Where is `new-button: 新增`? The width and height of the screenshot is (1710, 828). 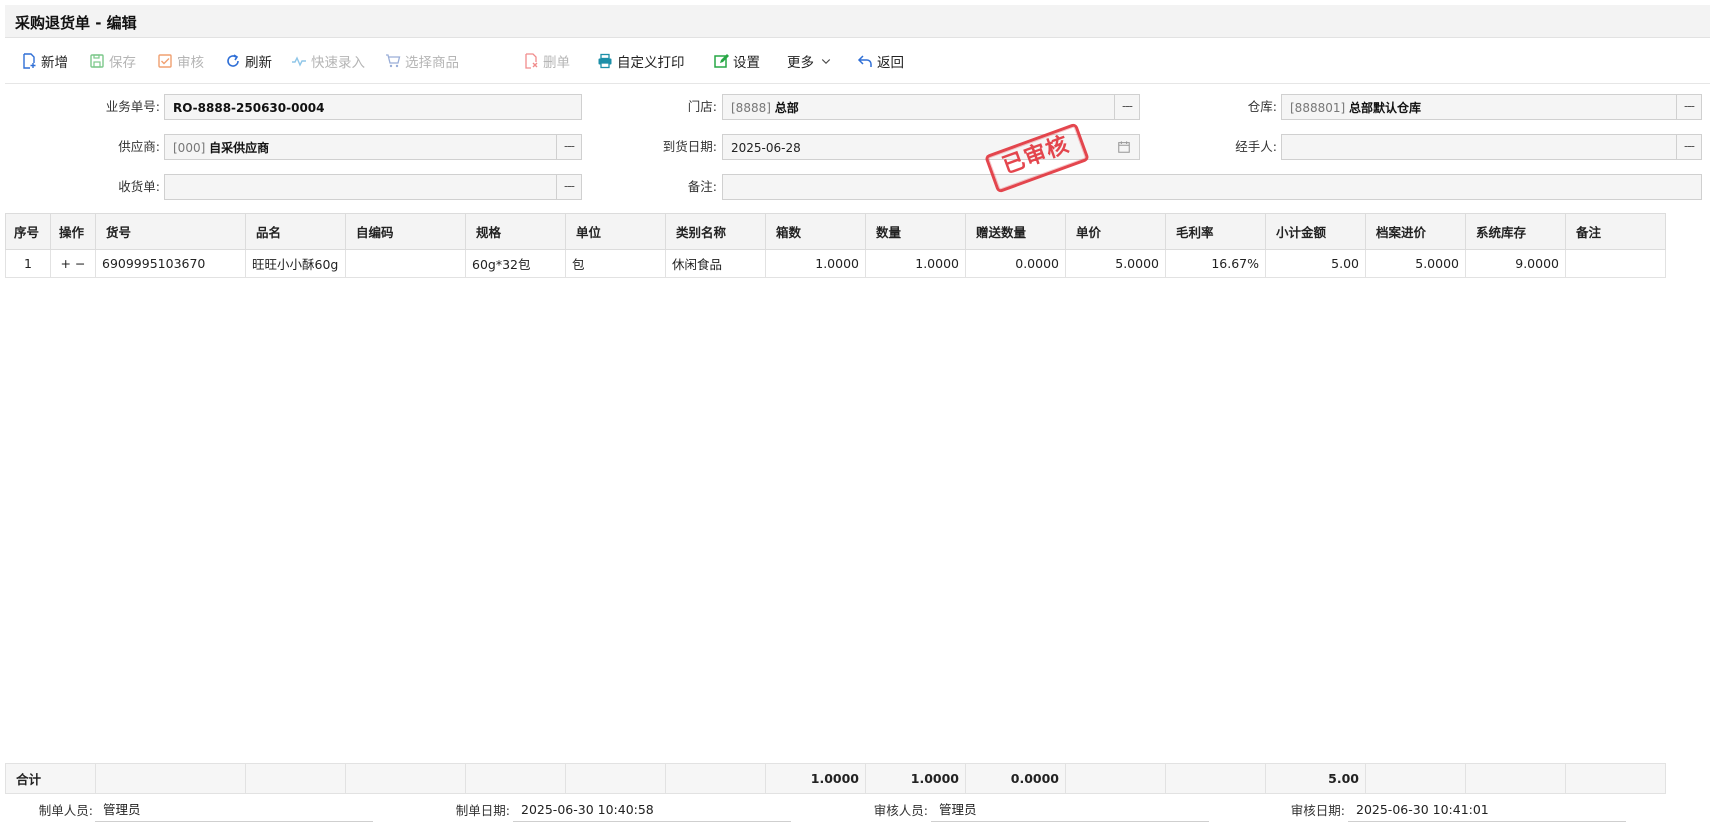
new-button: 新增 is located at coordinates (44, 61).